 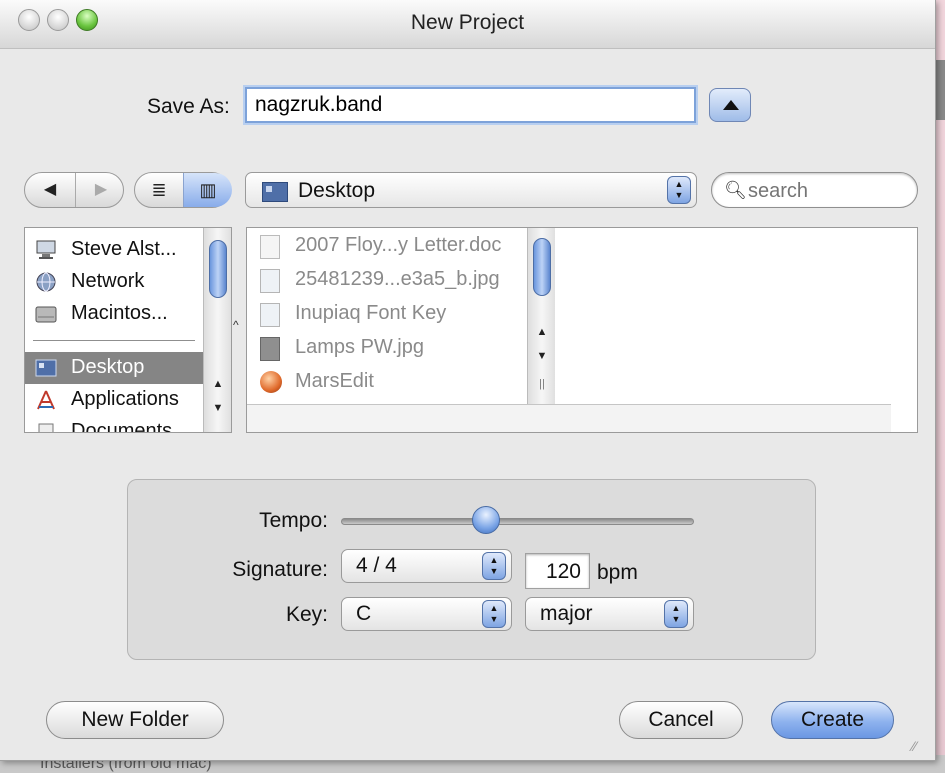 I want to click on file-item: Lamps PW.jpg, so click(x=397, y=348).